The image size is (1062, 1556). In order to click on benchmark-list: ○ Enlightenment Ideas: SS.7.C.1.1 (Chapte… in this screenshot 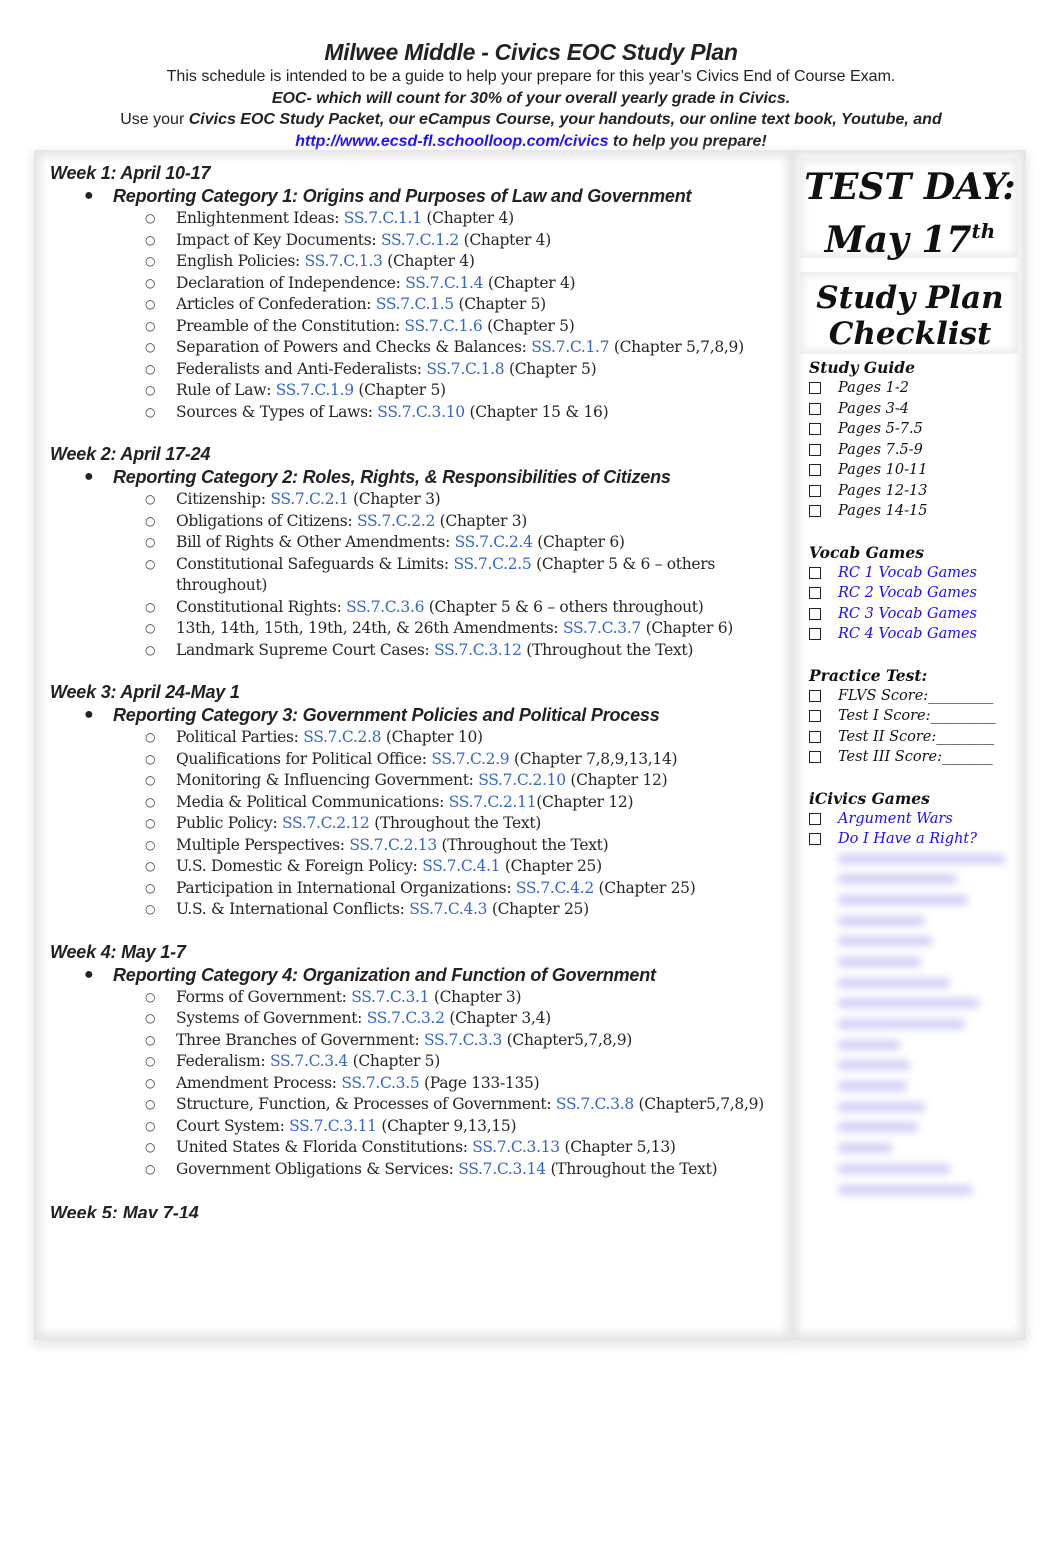, I will do `click(415, 315)`.